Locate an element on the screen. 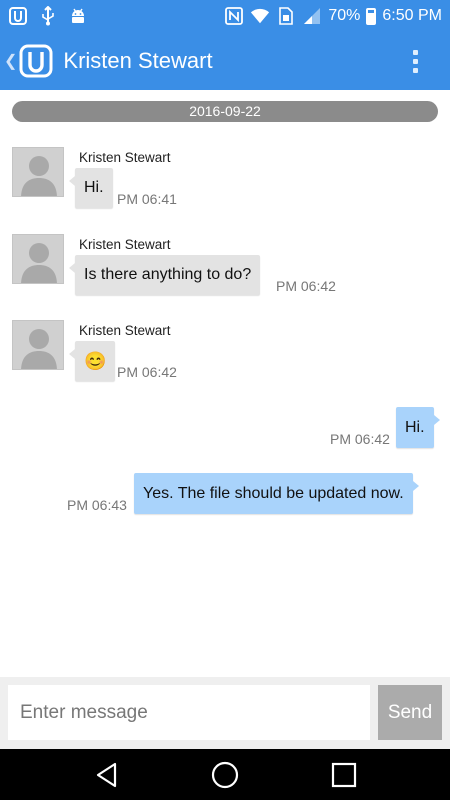 This screenshot has height=800, width=450. sim-icon is located at coordinates (286, 16).